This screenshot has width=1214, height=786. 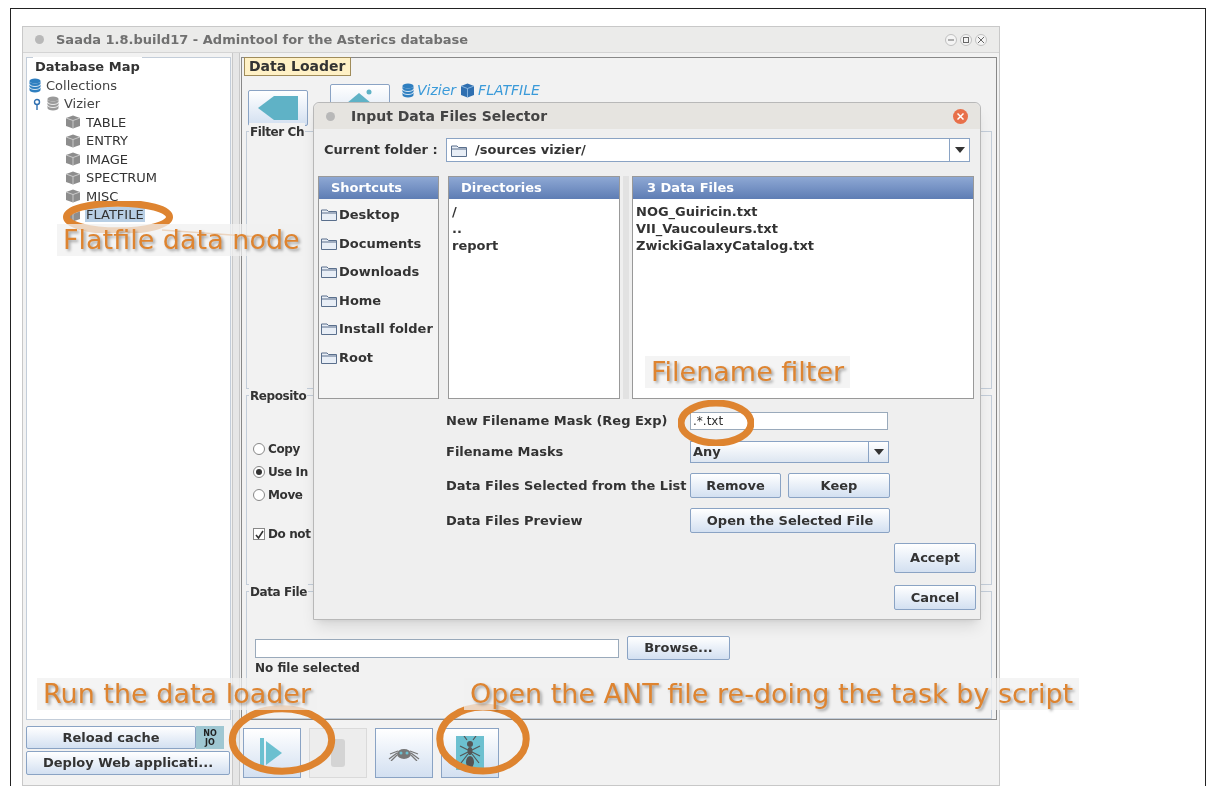 I want to click on annotation-label: Open the ANT file re-doing the task by script, so click(x=772, y=694).